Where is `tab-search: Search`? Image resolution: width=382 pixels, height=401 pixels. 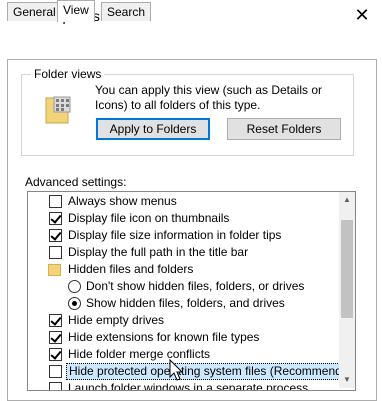 tab-search: Search is located at coordinates (126, 11).